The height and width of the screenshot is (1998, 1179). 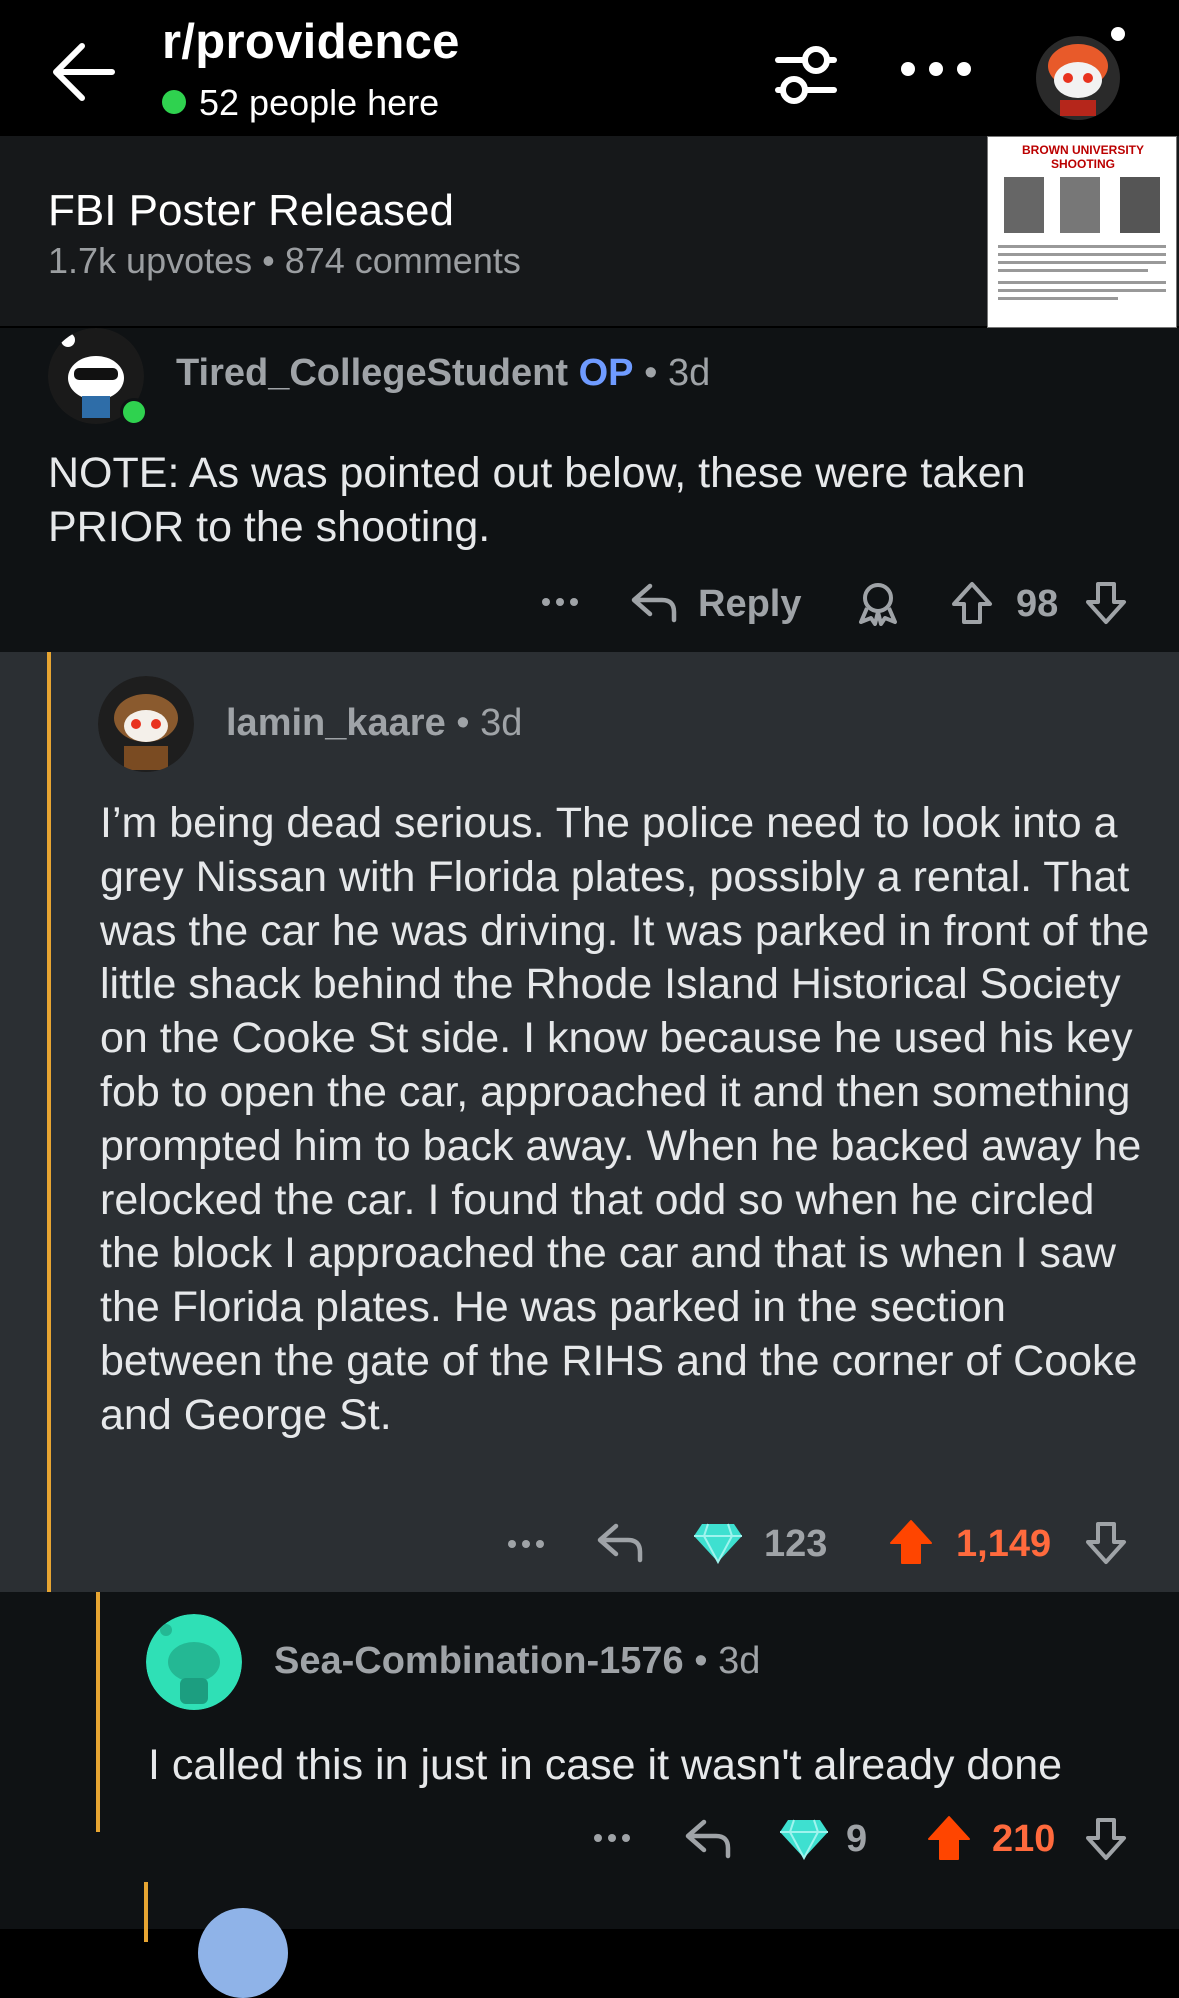 I want to click on username: Tired_CollegeStudent, so click(x=372, y=373).